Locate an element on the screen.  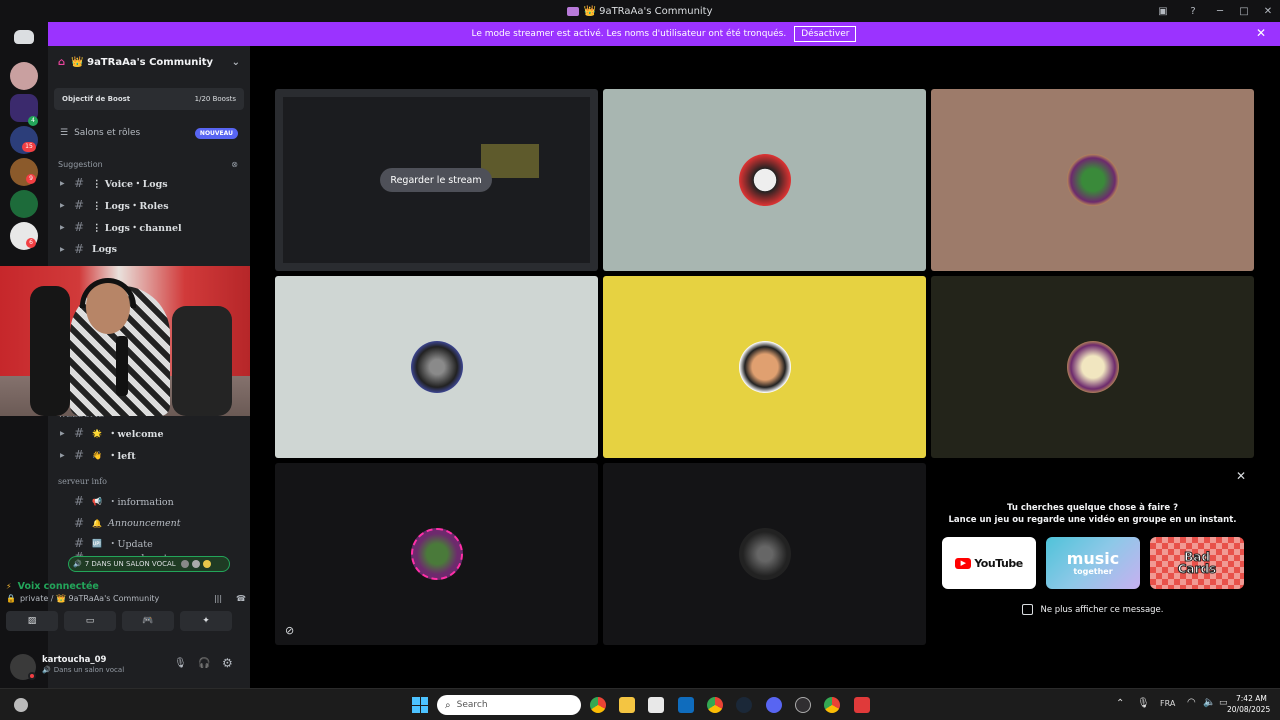
youtube-label: YouTube is located at coordinates (998, 563).